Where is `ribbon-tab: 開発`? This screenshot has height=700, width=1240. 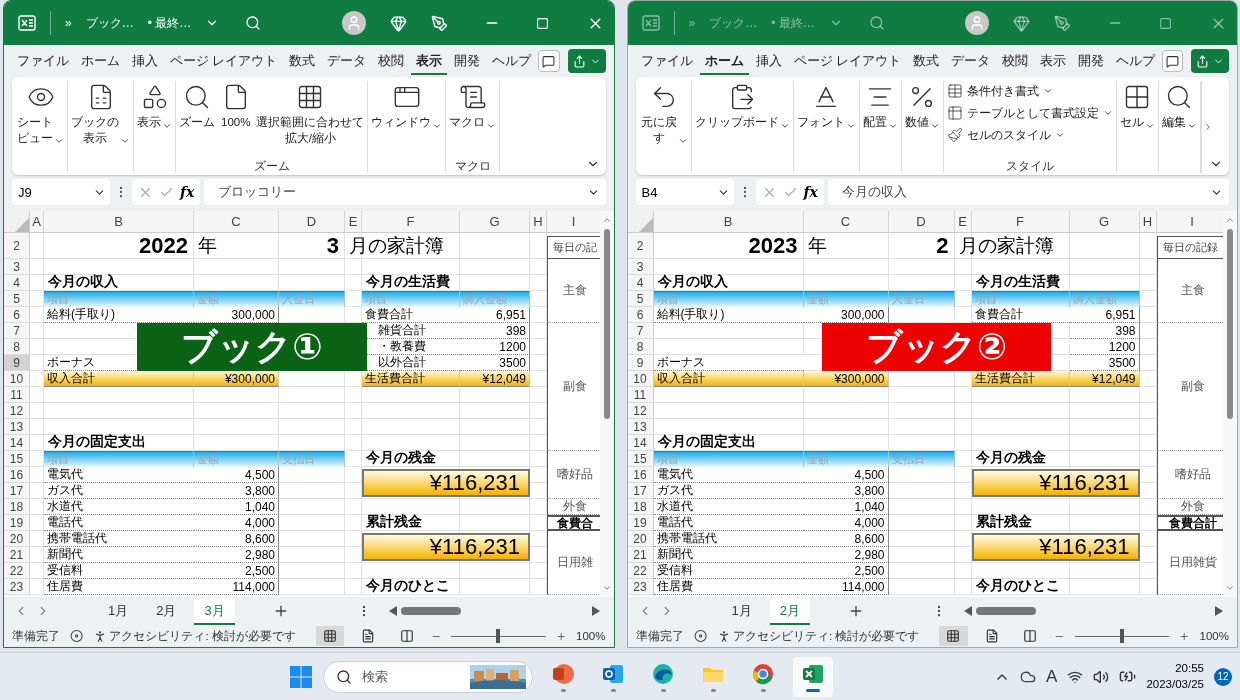 ribbon-tab: 開発 is located at coordinates (467, 61).